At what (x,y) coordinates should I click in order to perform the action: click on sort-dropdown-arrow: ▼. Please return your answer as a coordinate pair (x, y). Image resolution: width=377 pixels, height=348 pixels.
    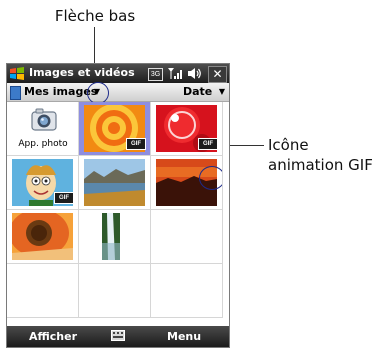
    Looking at the image, I should click on (222, 92).